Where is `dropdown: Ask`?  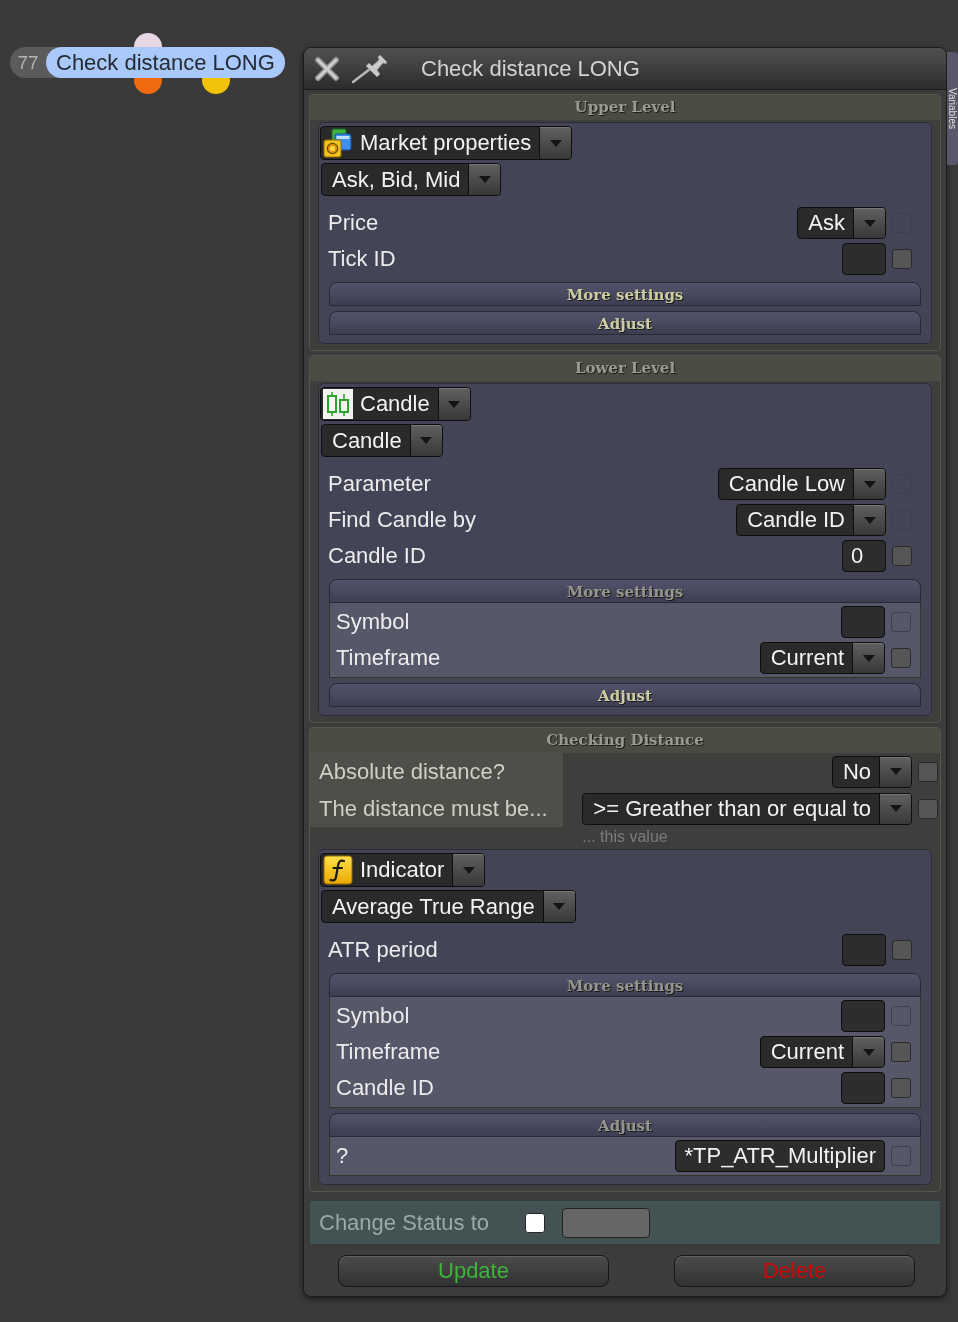 dropdown: Ask is located at coordinates (841, 223).